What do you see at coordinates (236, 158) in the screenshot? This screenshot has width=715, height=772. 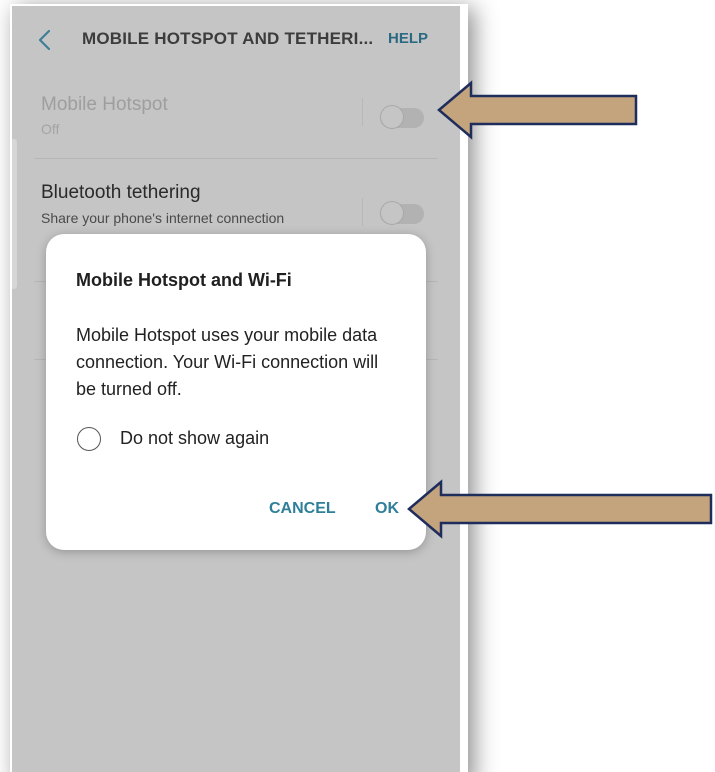 I see `list-divider` at bounding box center [236, 158].